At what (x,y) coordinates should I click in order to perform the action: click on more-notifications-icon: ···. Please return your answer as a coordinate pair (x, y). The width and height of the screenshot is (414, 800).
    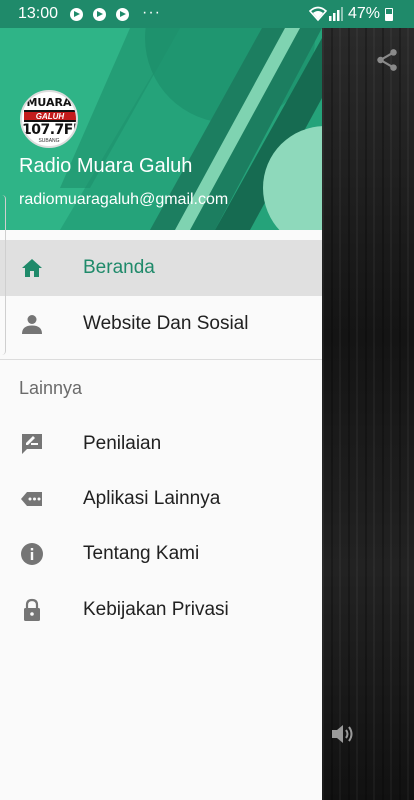
    Looking at the image, I should click on (151, 12).